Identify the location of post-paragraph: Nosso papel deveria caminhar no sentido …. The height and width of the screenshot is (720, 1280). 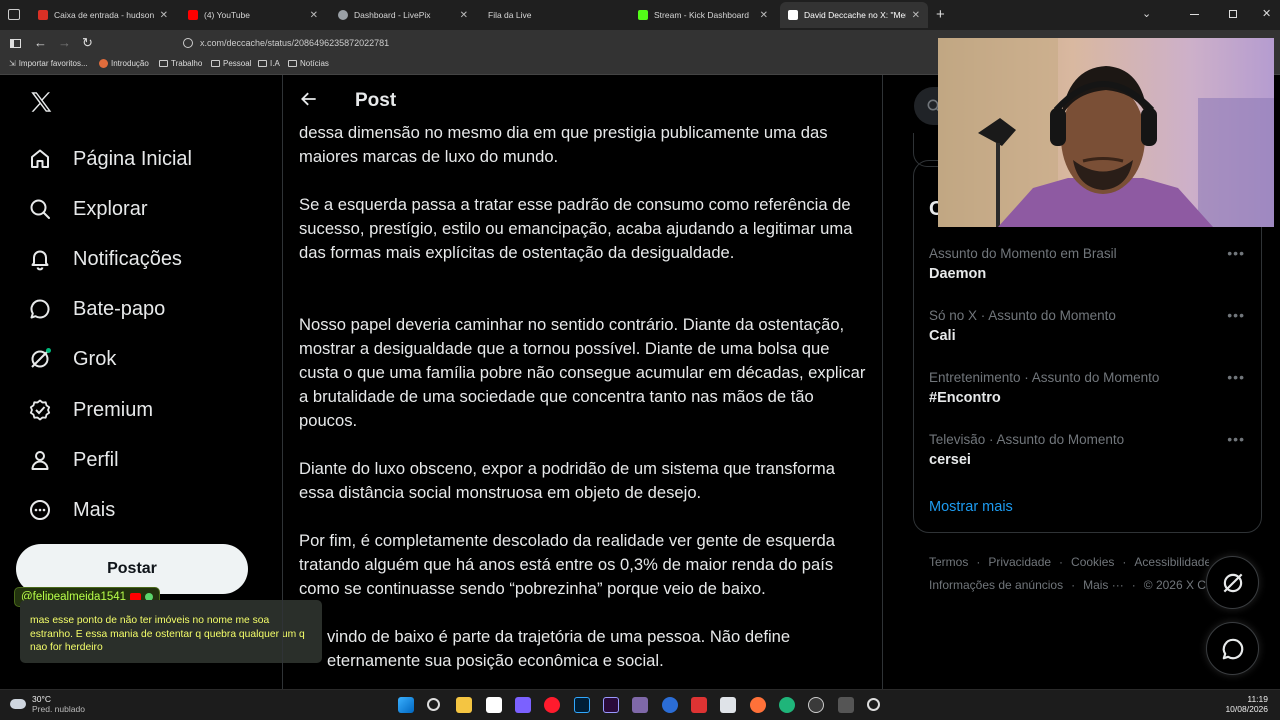
(582, 372).